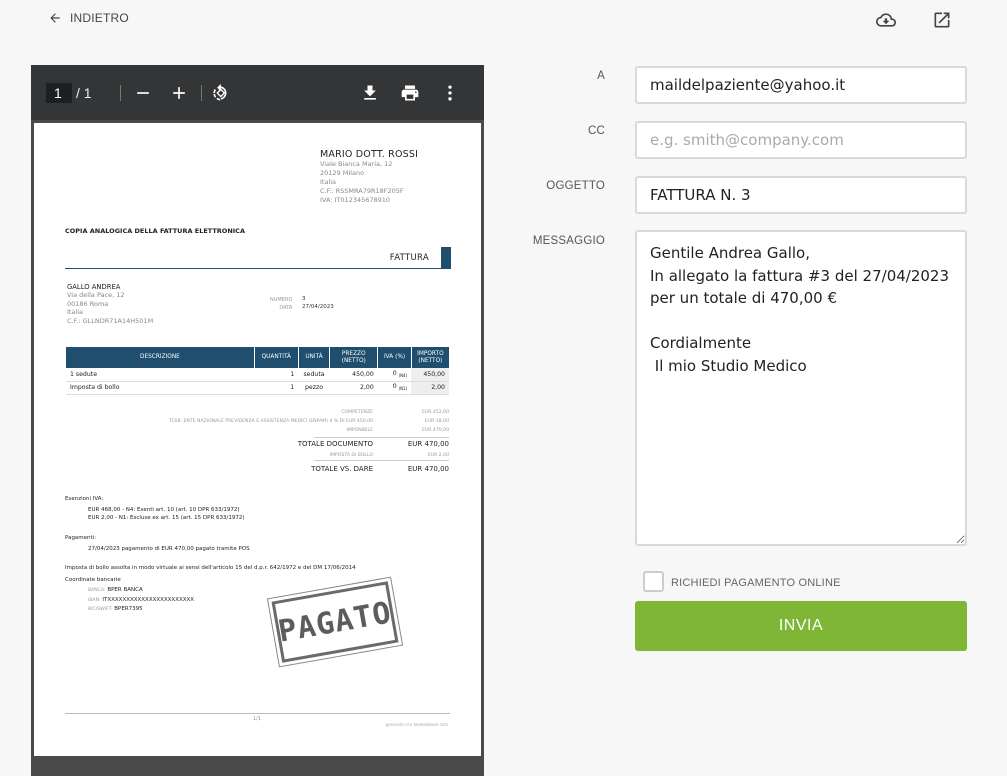 This screenshot has height=776, width=1007. I want to click on generated-by: generato con beebeebook.com, so click(416, 724).